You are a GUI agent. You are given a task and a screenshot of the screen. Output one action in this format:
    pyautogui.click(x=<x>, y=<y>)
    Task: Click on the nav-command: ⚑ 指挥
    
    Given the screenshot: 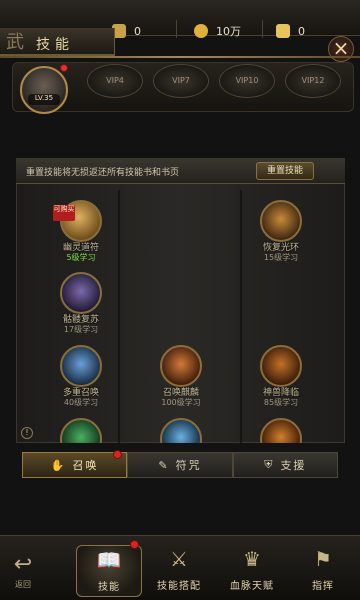 What is the action you would take?
    pyautogui.click(x=323, y=571)
    